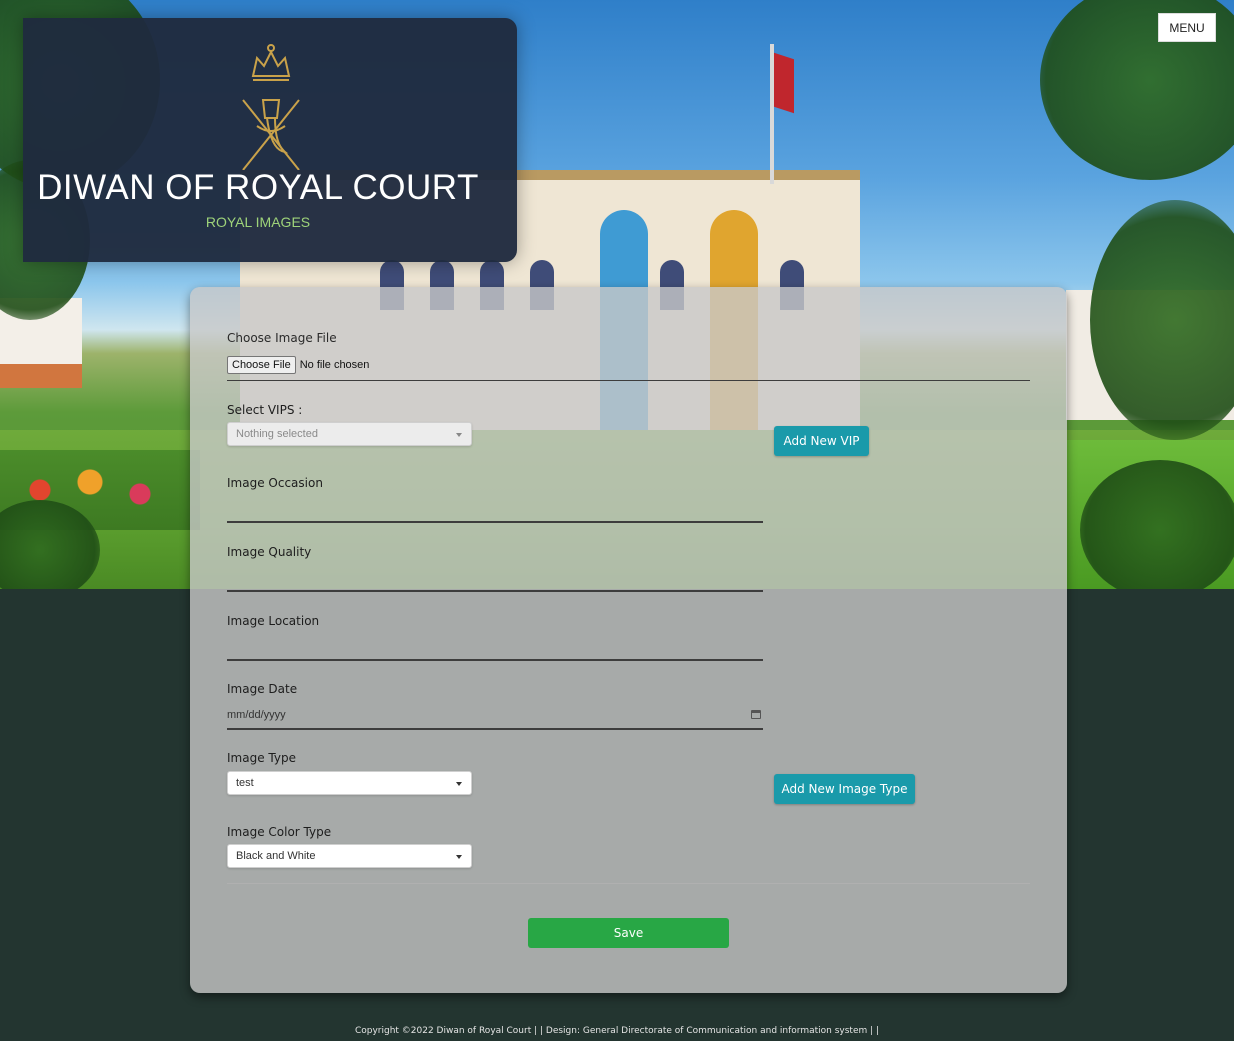 The height and width of the screenshot is (1041, 1234). Describe the element at coordinates (1187, 27) in the screenshot. I see `menu-button: MENU` at that location.